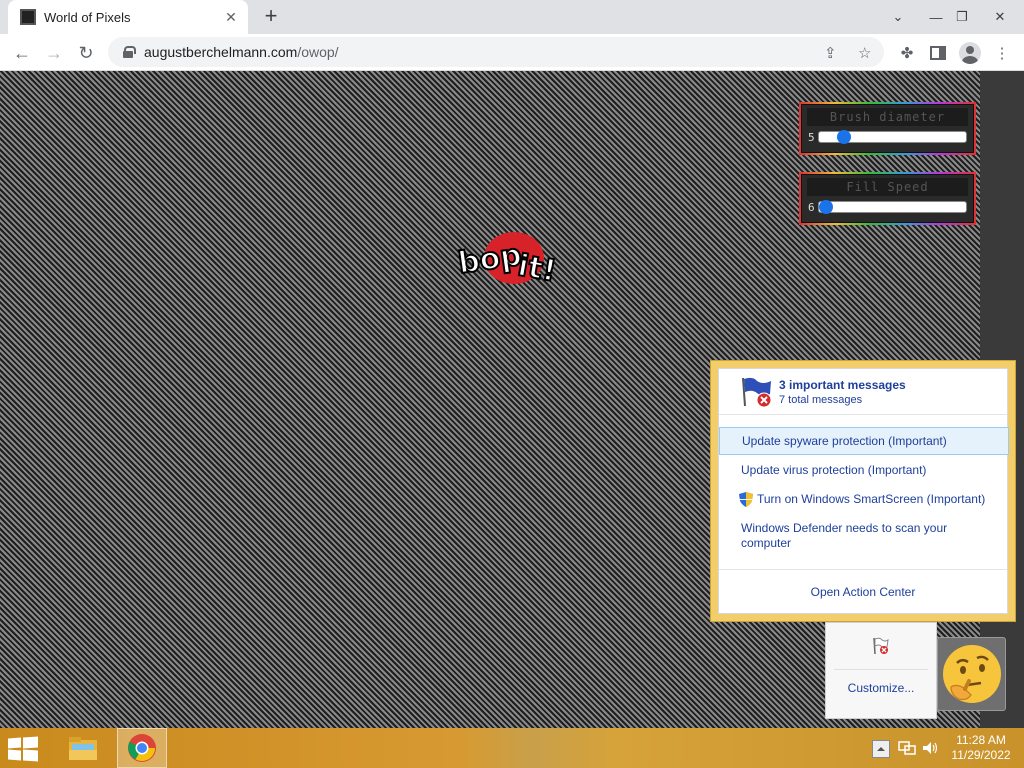  Describe the element at coordinates (23, 749) in the screenshot. I see `windows-start-button` at that location.